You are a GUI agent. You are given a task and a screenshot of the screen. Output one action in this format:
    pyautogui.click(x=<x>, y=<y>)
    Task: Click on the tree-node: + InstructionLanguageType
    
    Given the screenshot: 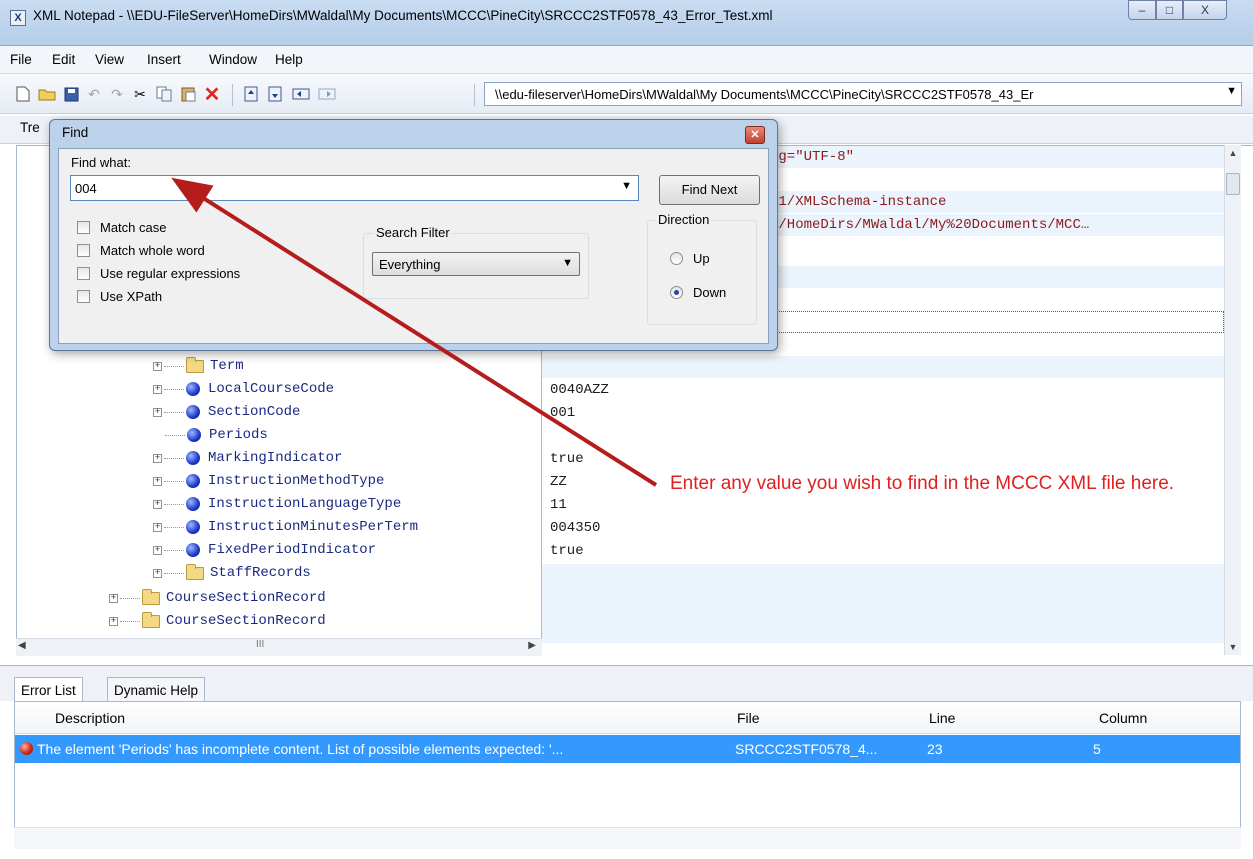 What is the action you would take?
    pyautogui.click(x=277, y=504)
    